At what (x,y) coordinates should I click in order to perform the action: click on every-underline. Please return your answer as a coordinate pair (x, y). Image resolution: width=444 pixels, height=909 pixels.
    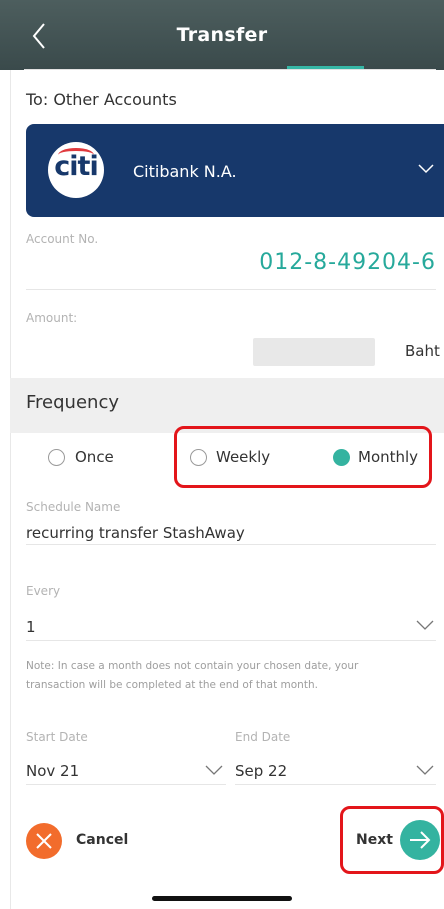
    Looking at the image, I should click on (231, 640).